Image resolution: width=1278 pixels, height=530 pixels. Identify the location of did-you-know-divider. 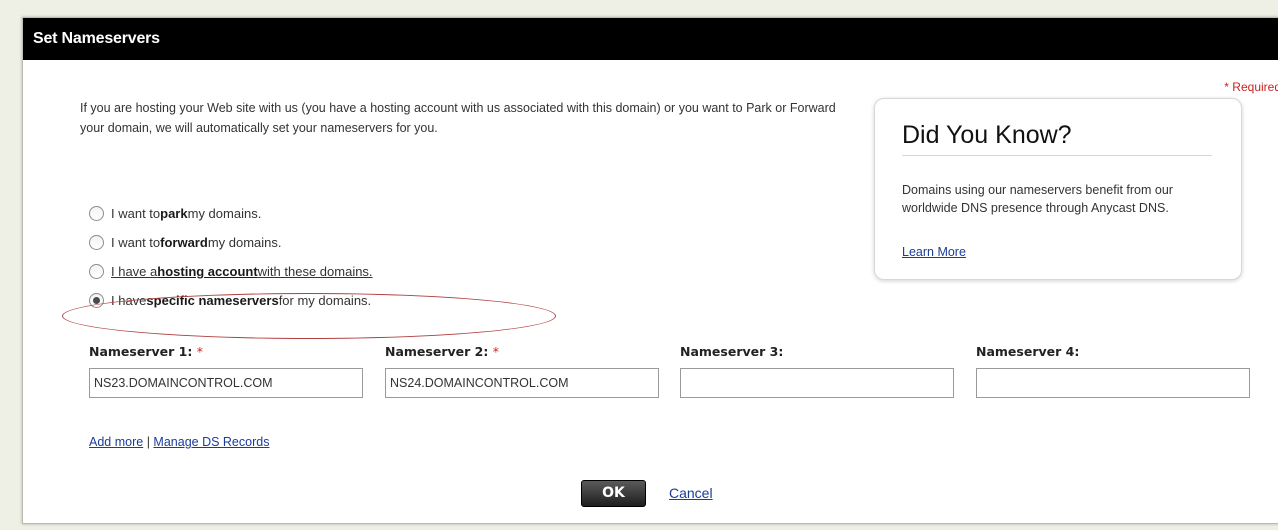
(1057, 155).